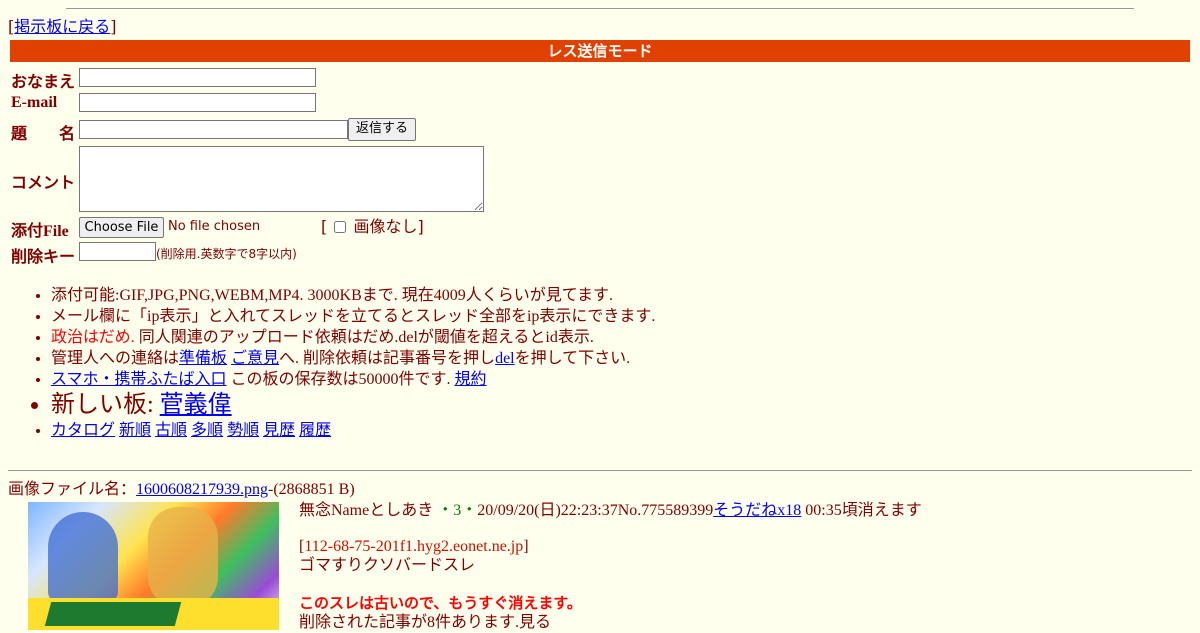 The width and height of the screenshot is (1200, 633). I want to click on del-link: del, so click(505, 358).